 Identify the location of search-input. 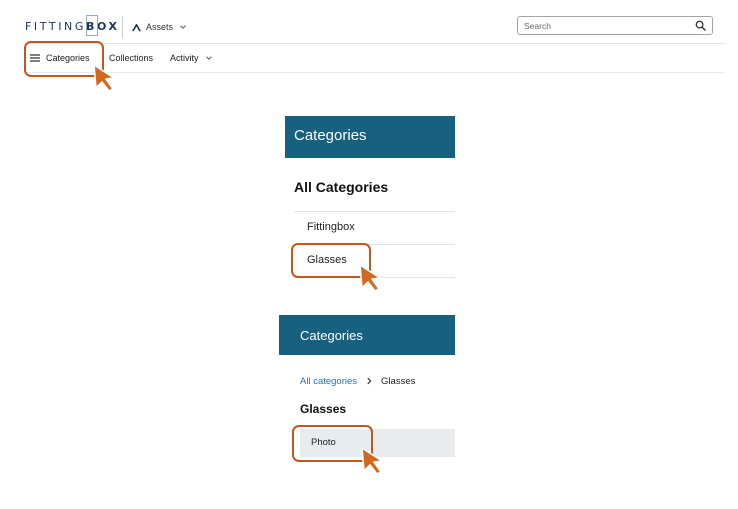
(604, 26).